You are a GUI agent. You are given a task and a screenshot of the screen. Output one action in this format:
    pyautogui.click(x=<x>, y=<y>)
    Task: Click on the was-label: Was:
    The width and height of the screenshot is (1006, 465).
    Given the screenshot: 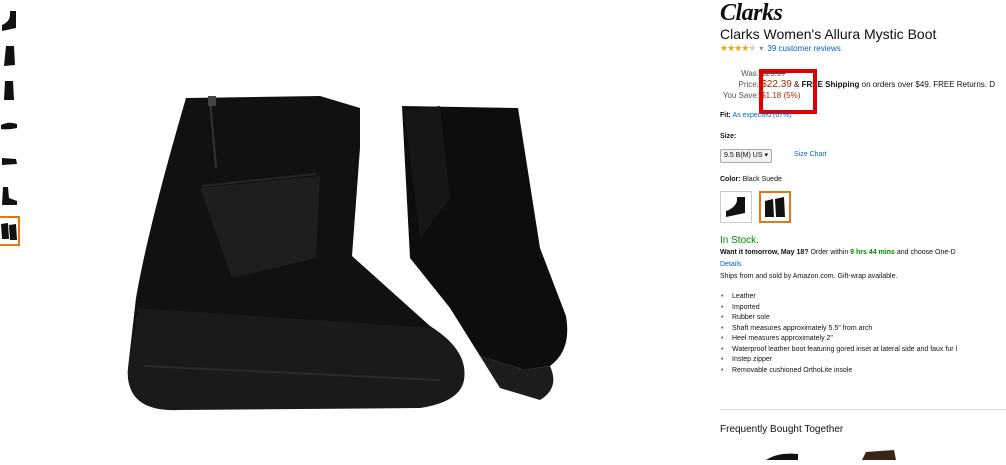 What is the action you would take?
    pyautogui.click(x=750, y=73)
    